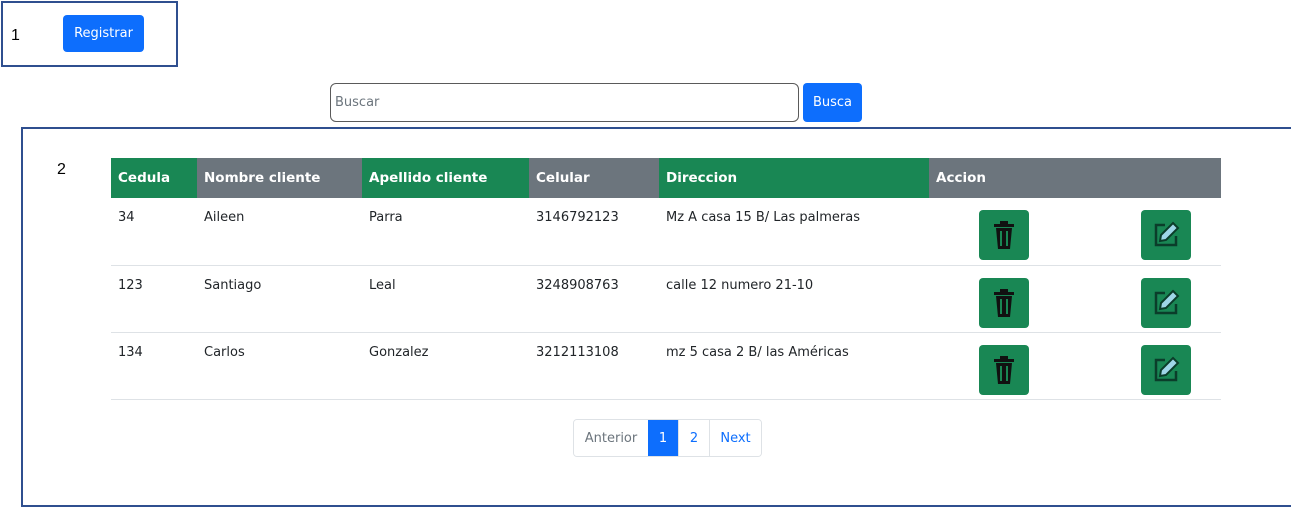 The width and height of the screenshot is (1291, 507). Describe the element at coordinates (794, 232) in the screenshot. I see `cell-direccion: Mz A casa 15 B/ Las palmeras` at that location.